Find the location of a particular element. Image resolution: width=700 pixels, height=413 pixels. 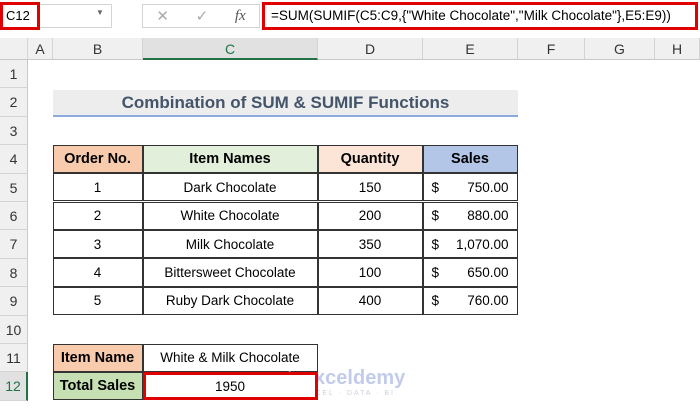

cancel-icon: ✕ is located at coordinates (162, 16).